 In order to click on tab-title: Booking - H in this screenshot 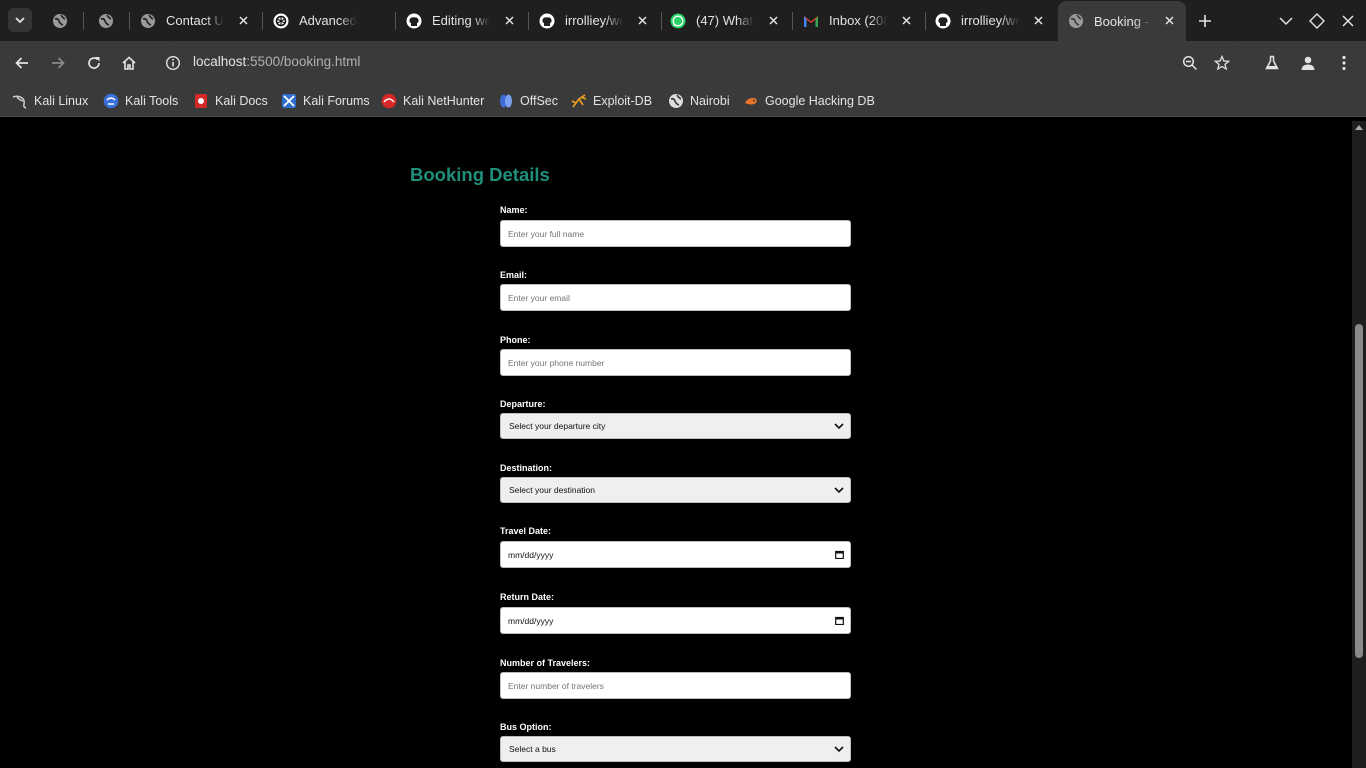, I will do `click(1123, 21)`.